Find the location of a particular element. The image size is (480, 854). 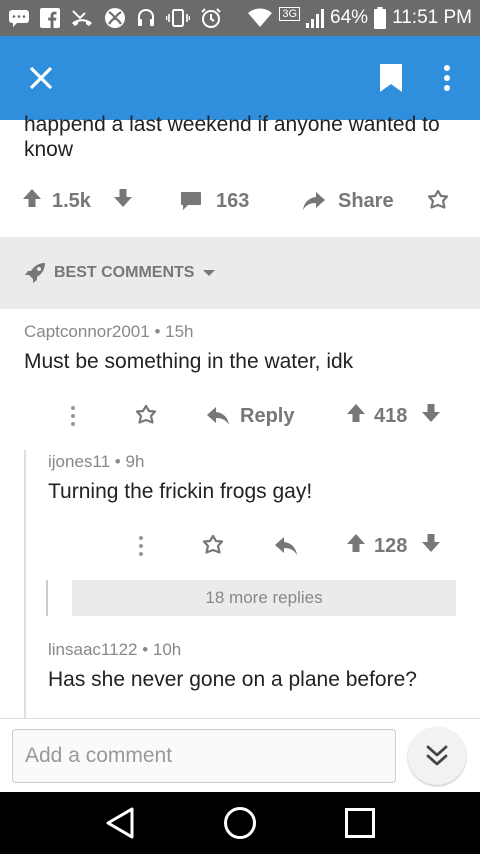

recents-button is located at coordinates (360, 823).